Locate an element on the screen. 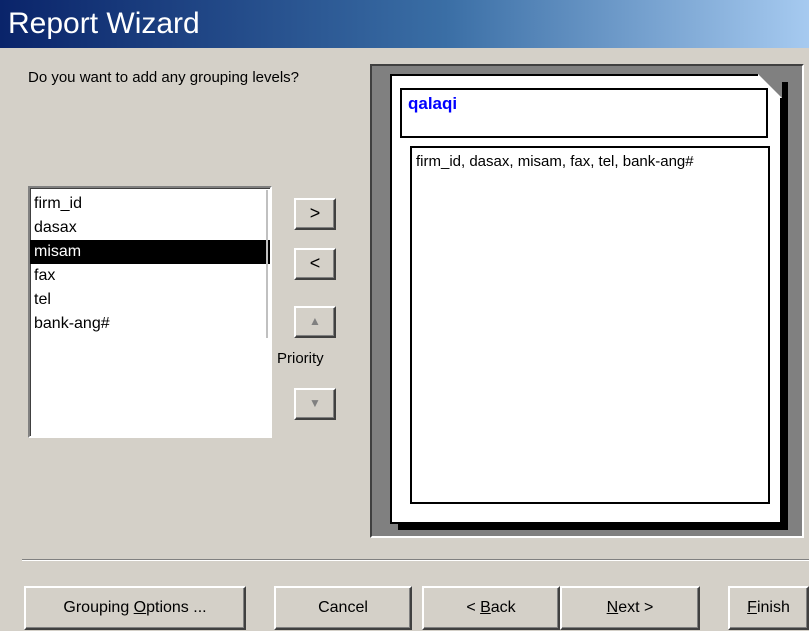 Image resolution: width=809 pixels, height=631 pixels. priority-label: Priority is located at coordinates (300, 358).